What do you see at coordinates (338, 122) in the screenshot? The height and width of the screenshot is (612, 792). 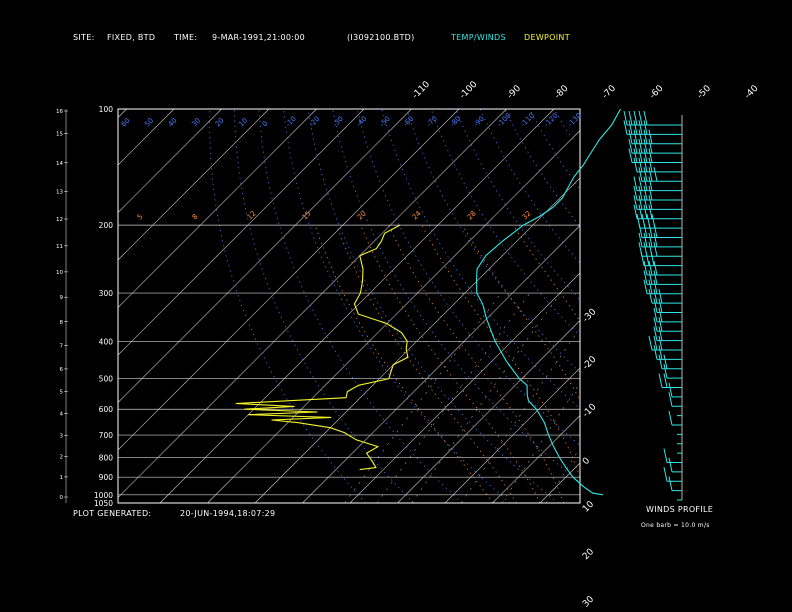 I see `dry-adiabat-label: -30` at bounding box center [338, 122].